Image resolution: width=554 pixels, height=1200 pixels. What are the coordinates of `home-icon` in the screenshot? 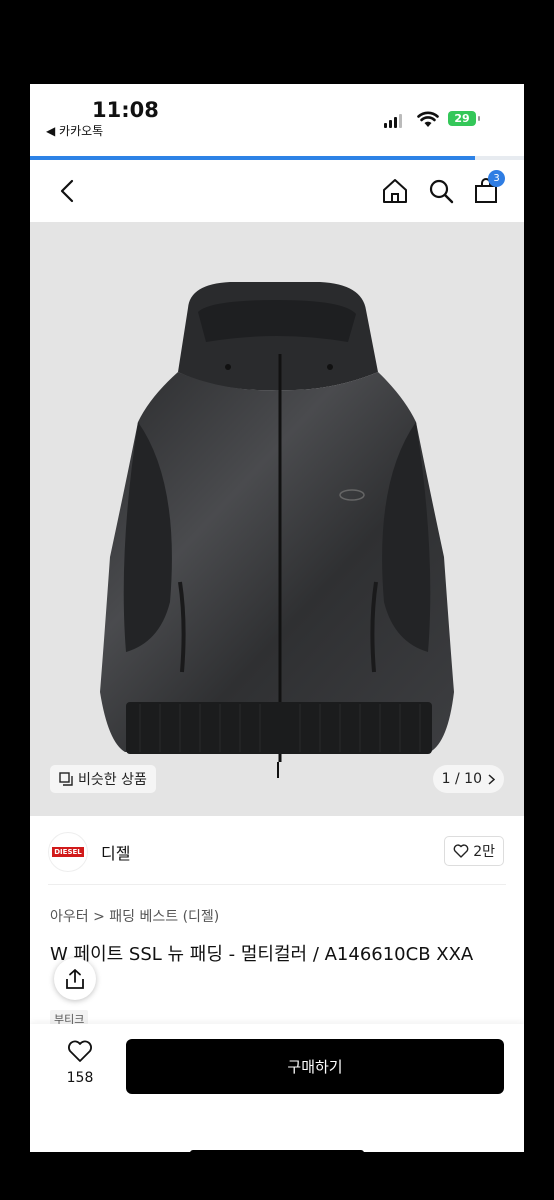 It's located at (395, 191).